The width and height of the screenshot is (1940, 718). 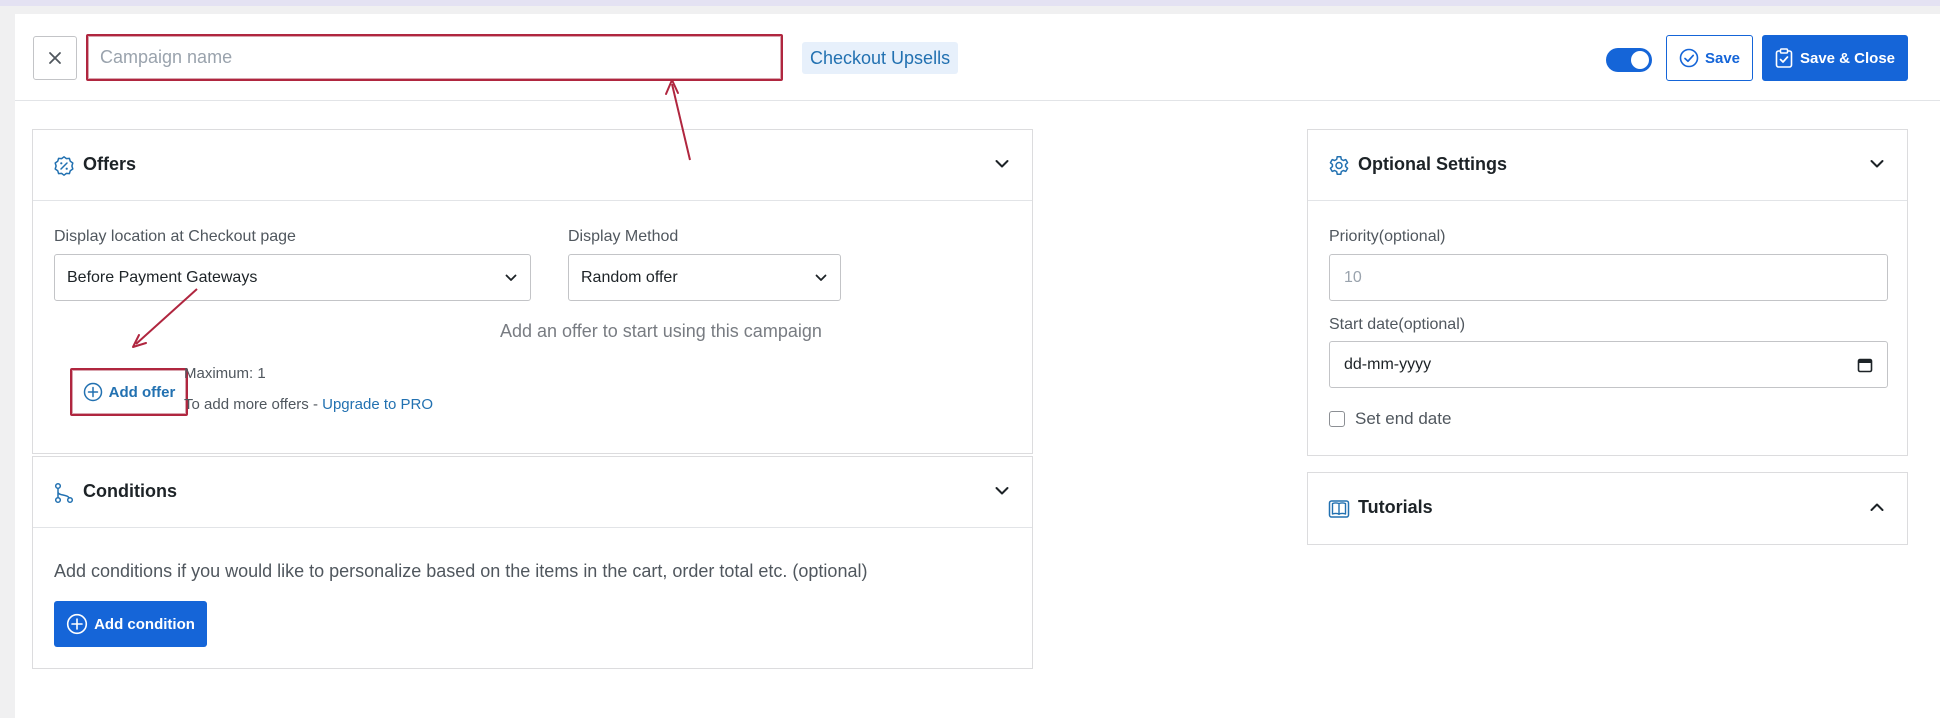 What do you see at coordinates (970, 3) in the screenshot?
I see `top-strip` at bounding box center [970, 3].